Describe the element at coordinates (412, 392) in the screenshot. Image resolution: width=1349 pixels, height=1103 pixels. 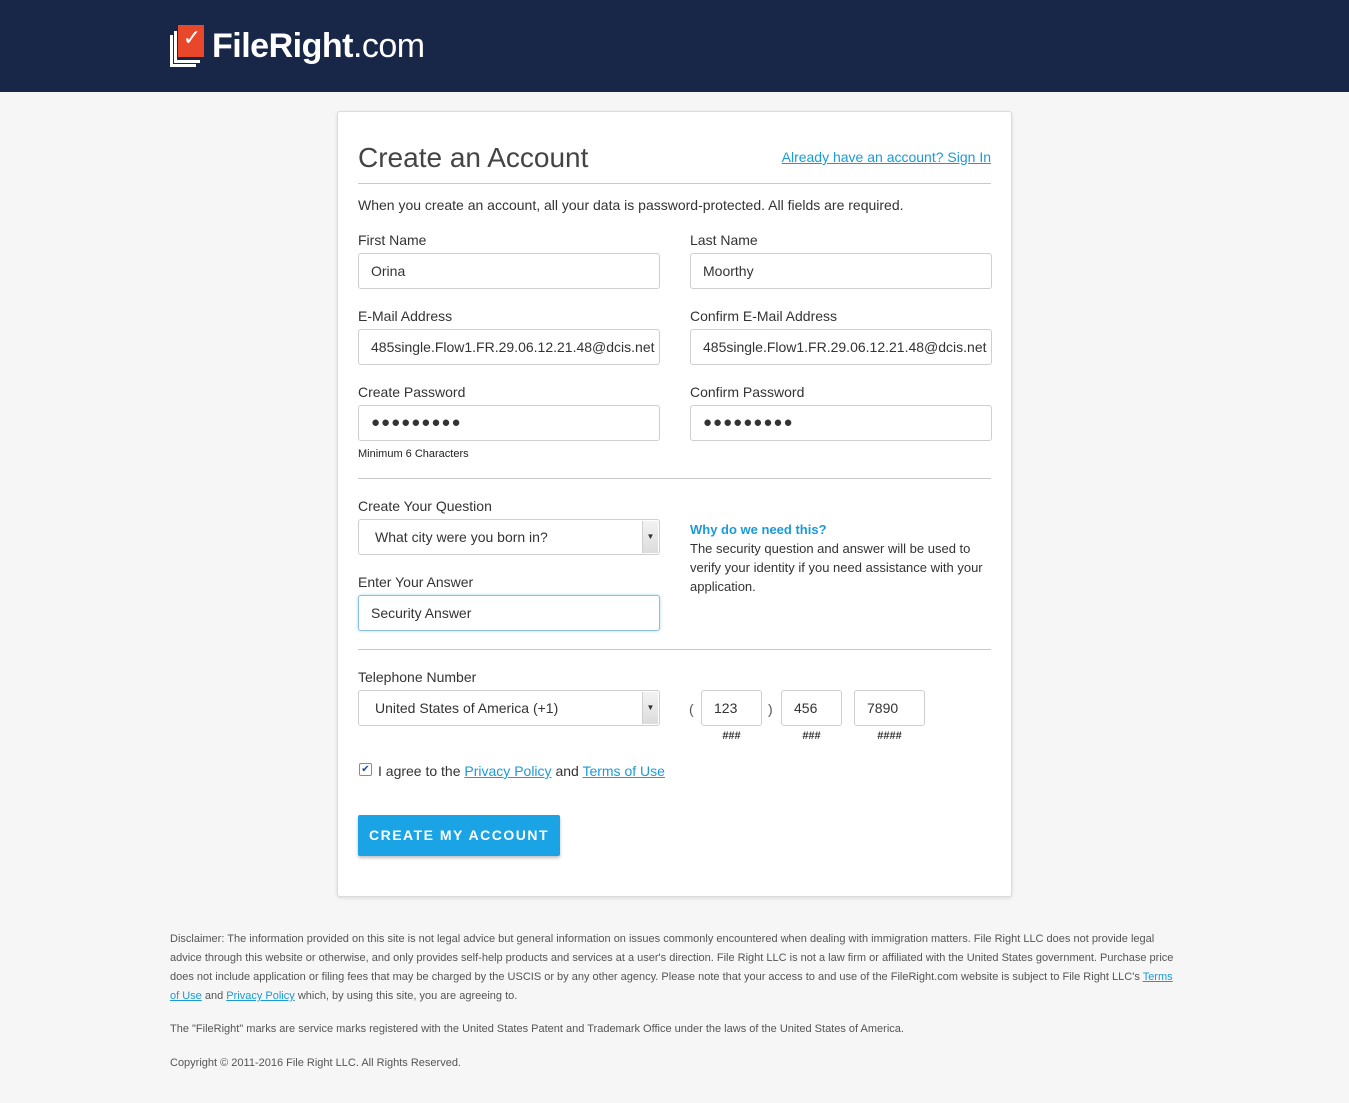
I see `password-label: Create Password` at that location.